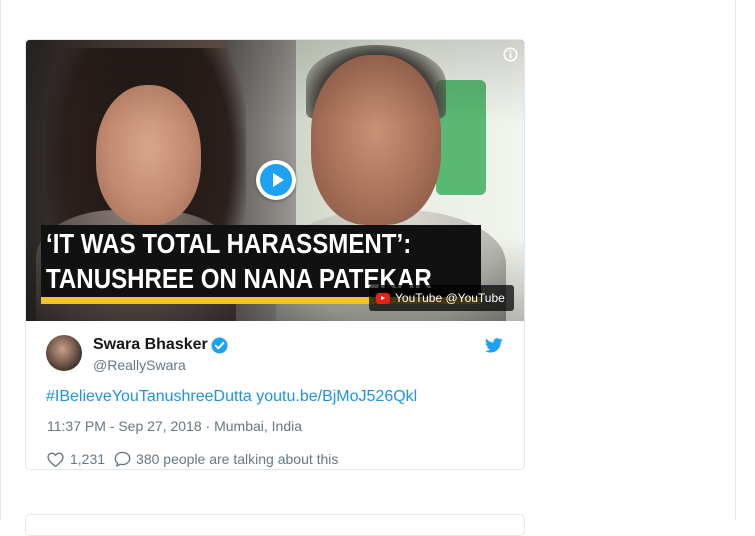  I want to click on headline-line-1: ‘IT WAS TOTAL HARASSMENT’:, so click(229, 243).